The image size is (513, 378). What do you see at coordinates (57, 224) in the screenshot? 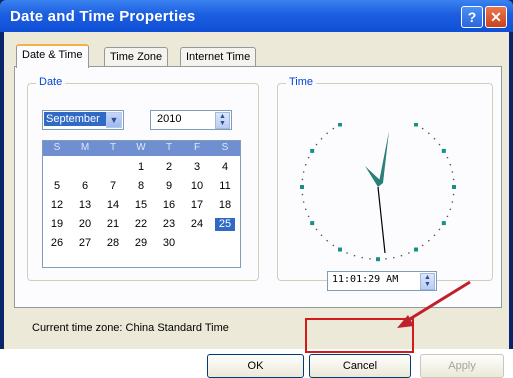
I see `calendar-day: 19` at bounding box center [57, 224].